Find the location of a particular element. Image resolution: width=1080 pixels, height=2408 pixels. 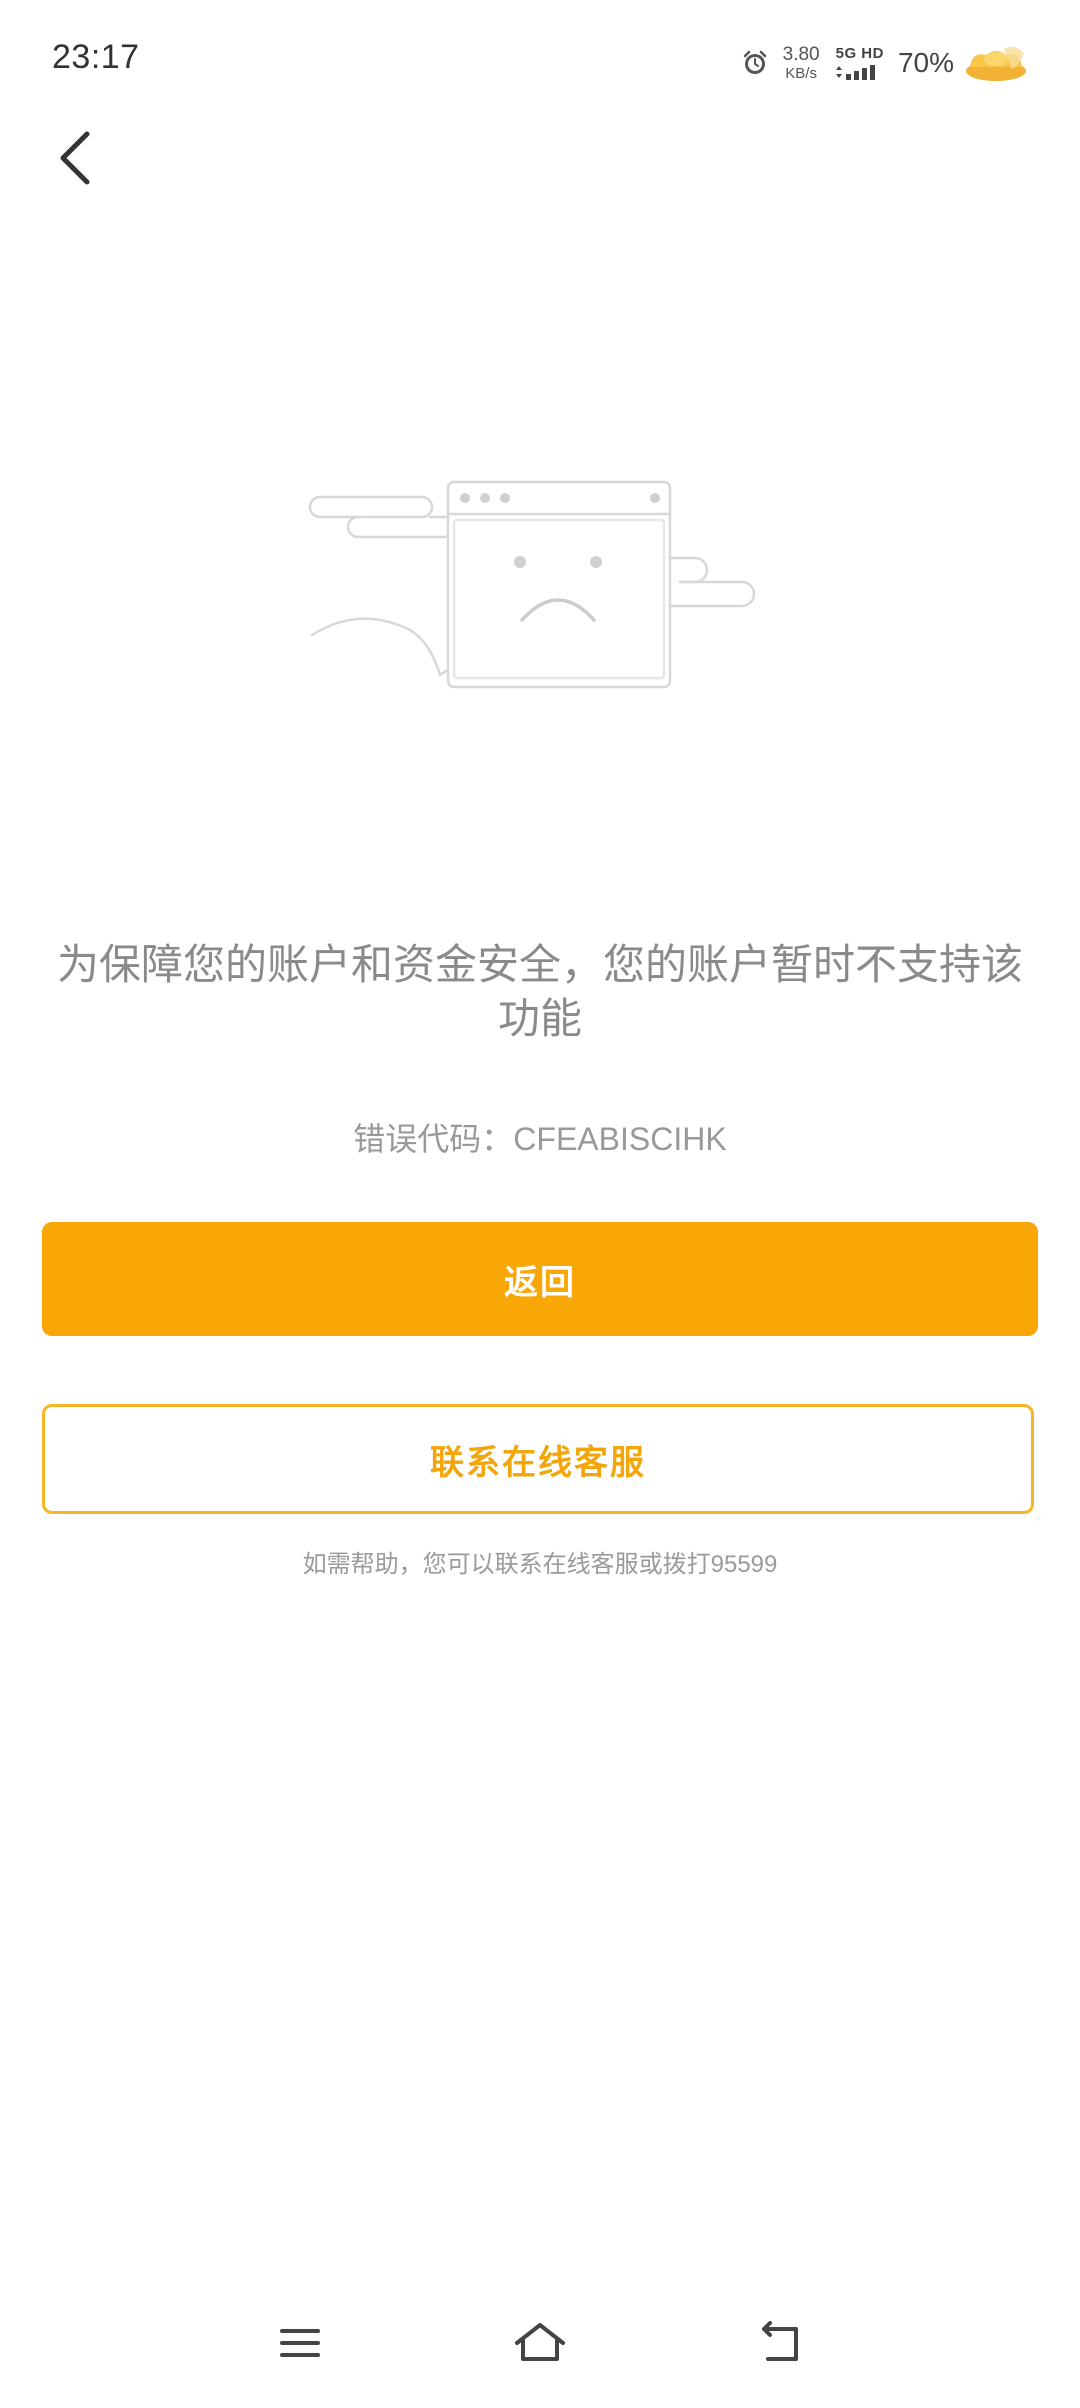

alarm-icon is located at coordinates (755, 63).